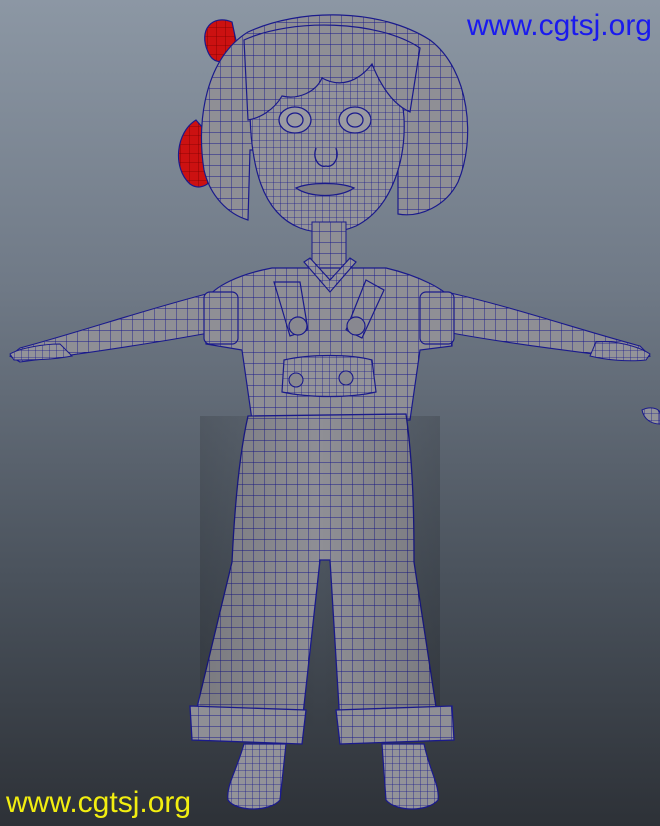 The image size is (660, 826). Describe the element at coordinates (248, 725) in the screenshot. I see `left-pant-cuff` at that location.